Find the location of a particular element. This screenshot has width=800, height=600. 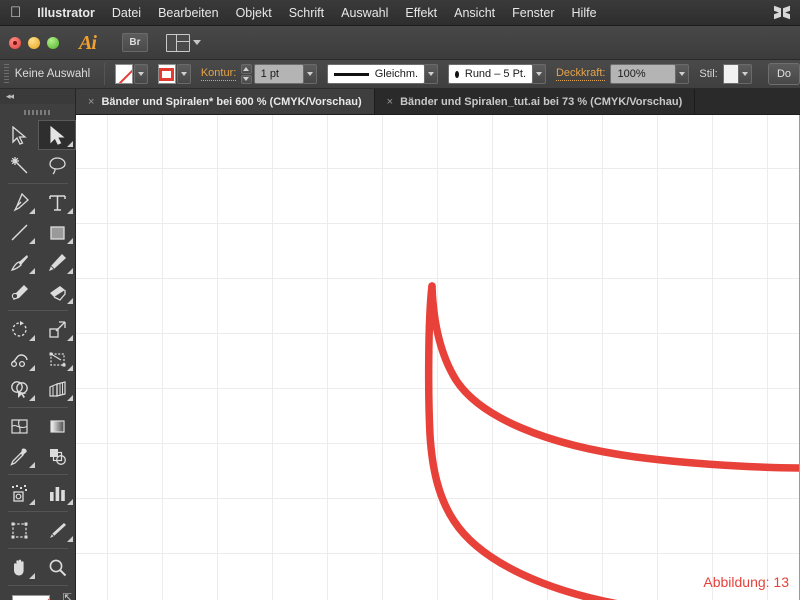

blob-brush-tool-icon is located at coordinates (19, 292).